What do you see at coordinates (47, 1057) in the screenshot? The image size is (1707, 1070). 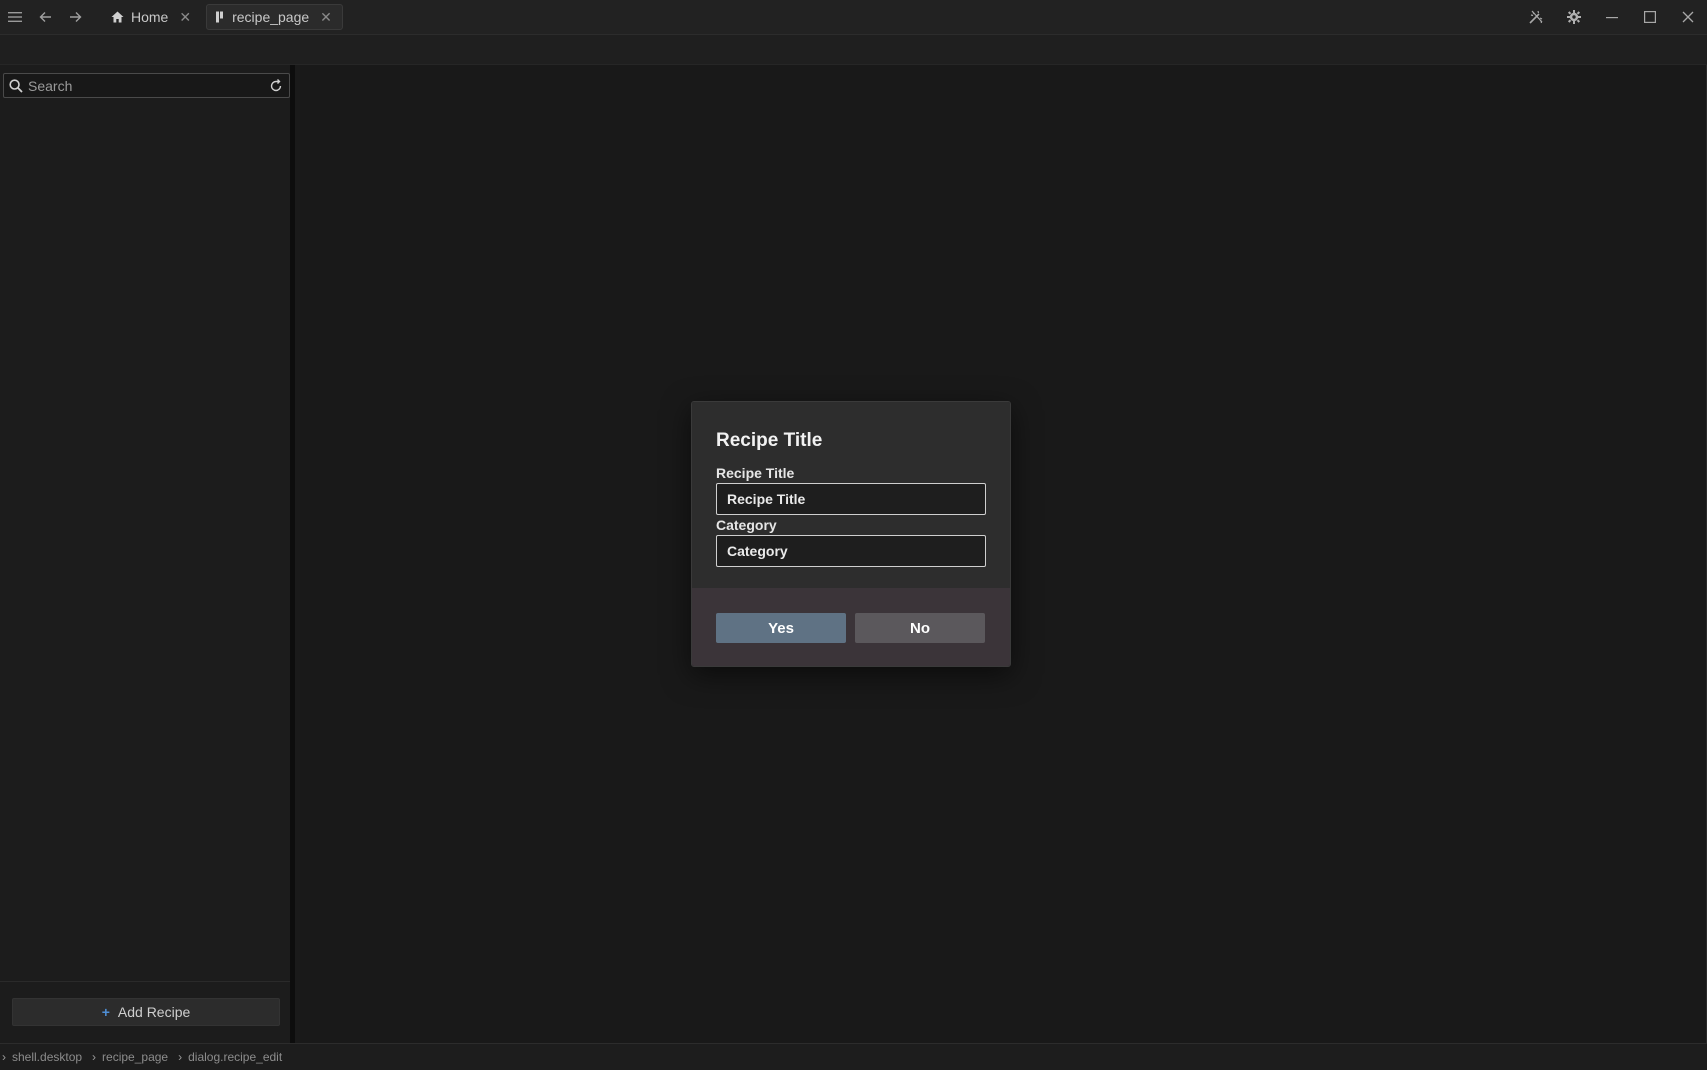 I see `breadcrumb-label: shell.desktop` at bounding box center [47, 1057].